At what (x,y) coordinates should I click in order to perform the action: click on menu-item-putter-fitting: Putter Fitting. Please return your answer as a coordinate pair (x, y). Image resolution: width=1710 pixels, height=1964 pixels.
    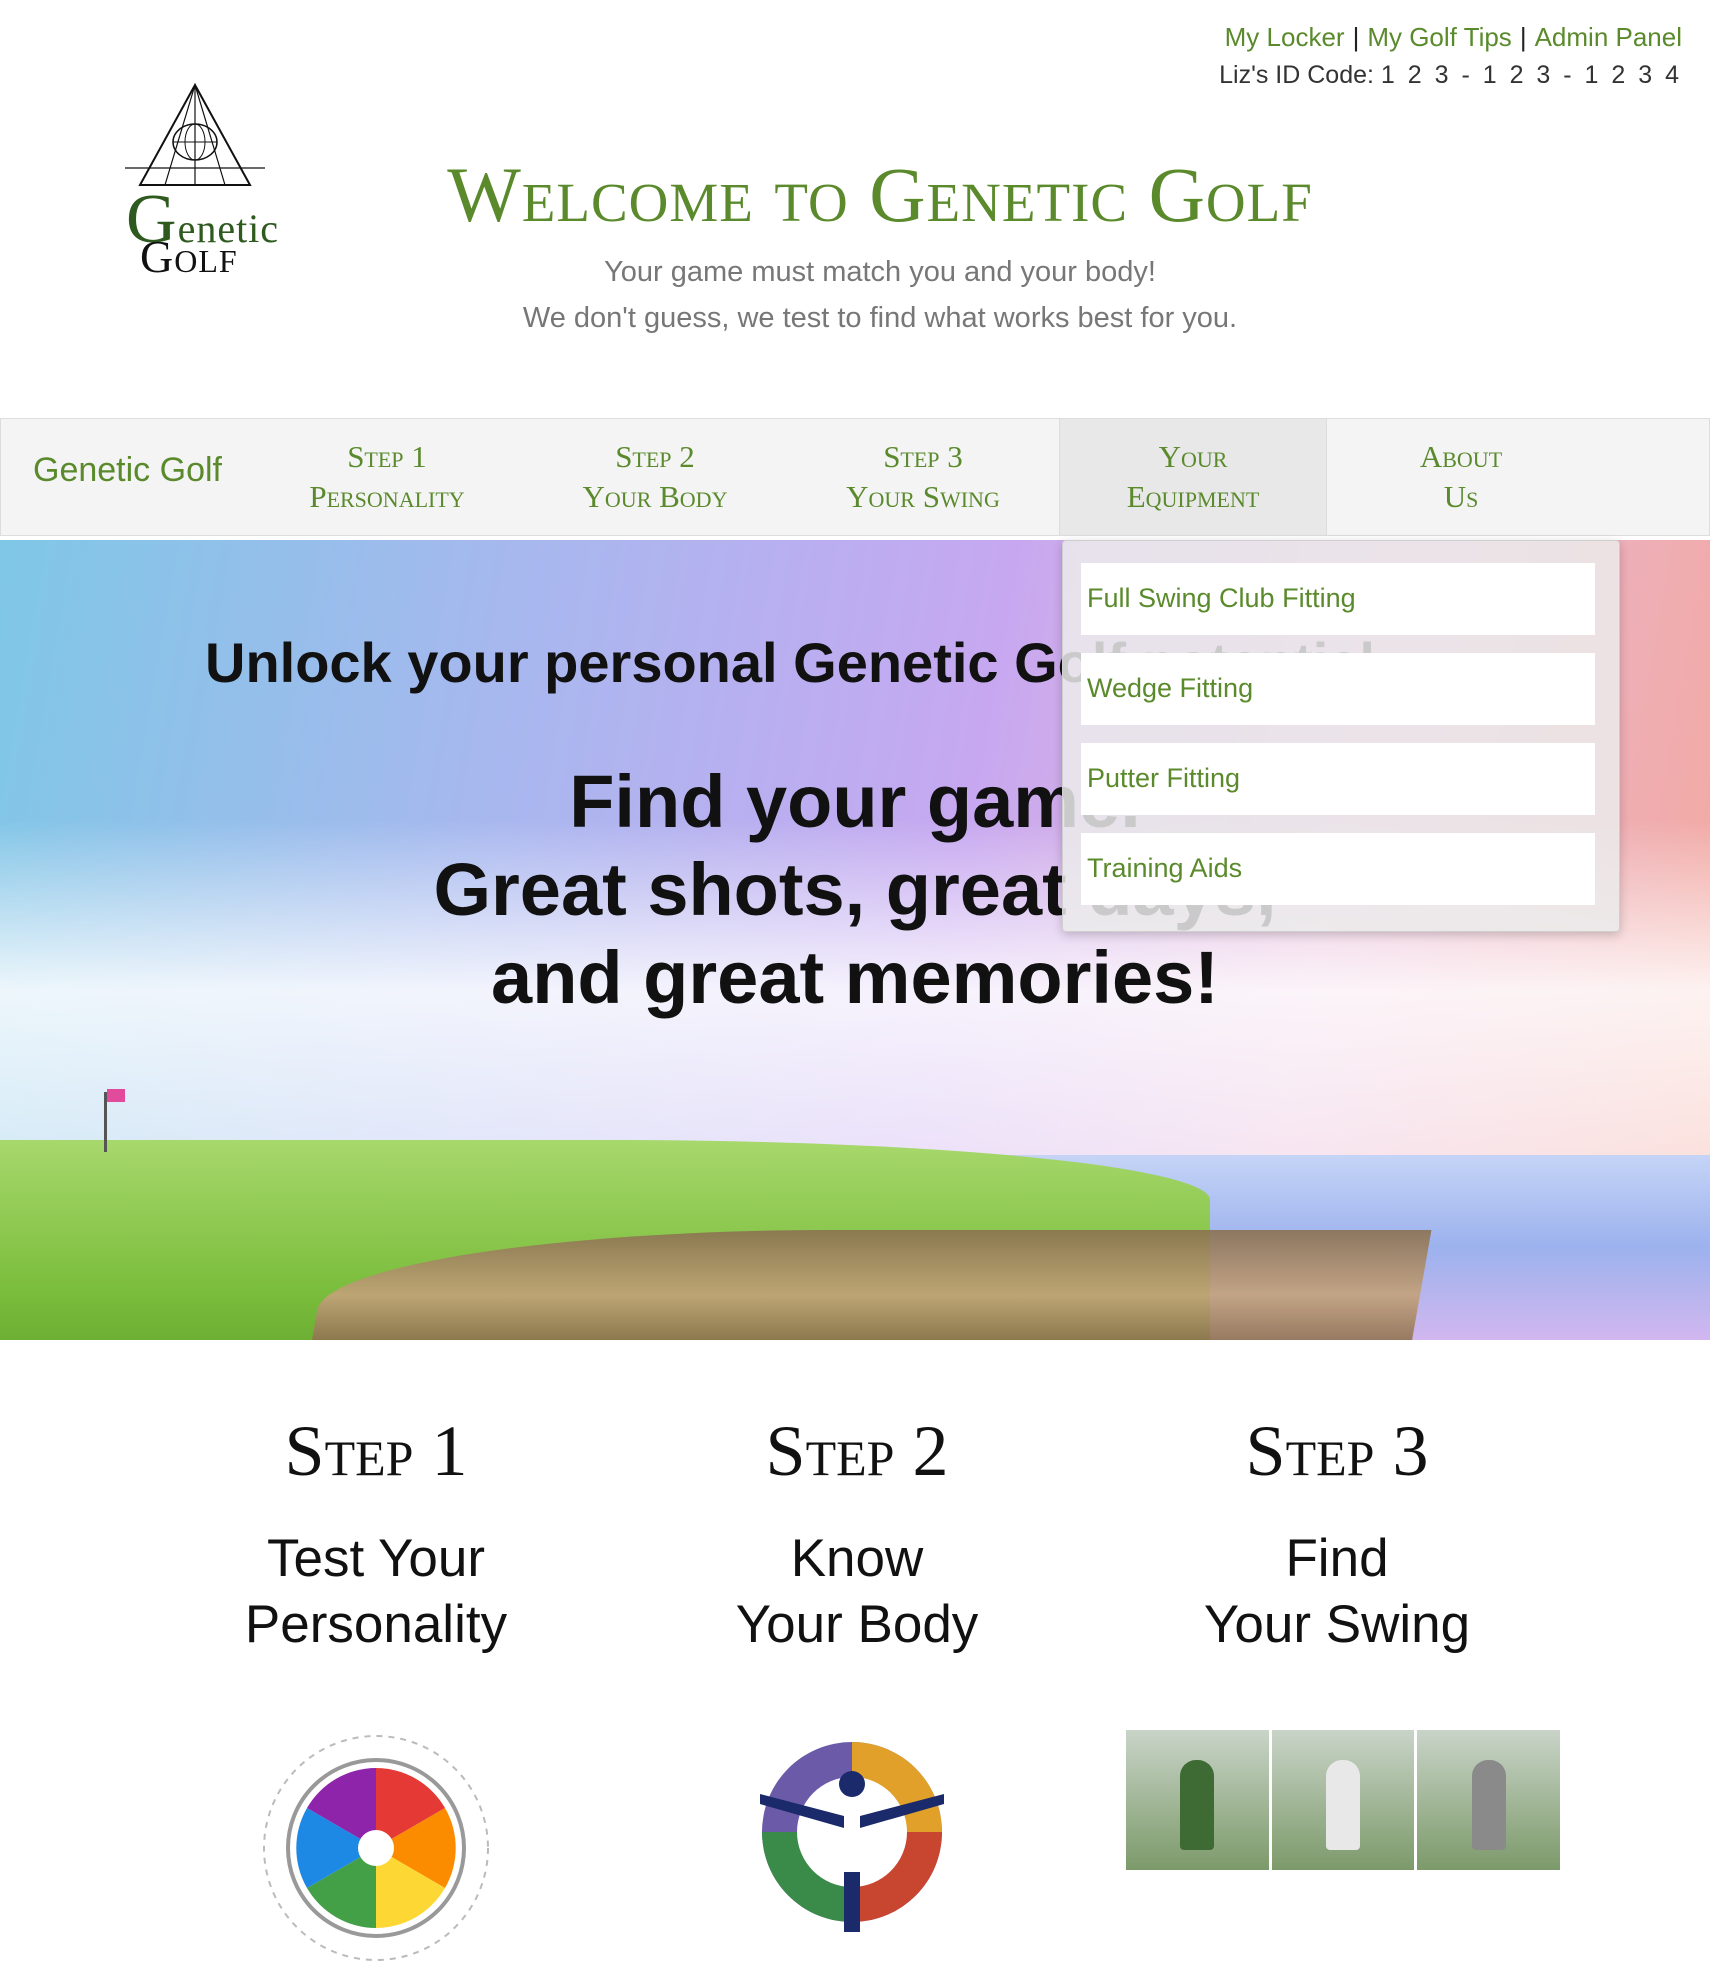
    Looking at the image, I should click on (1338, 779).